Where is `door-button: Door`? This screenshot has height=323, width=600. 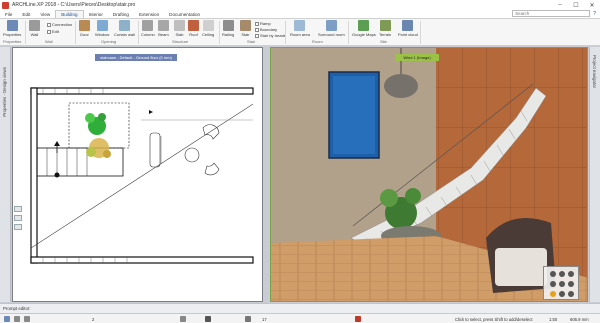 door-button: Door is located at coordinates (84, 28).